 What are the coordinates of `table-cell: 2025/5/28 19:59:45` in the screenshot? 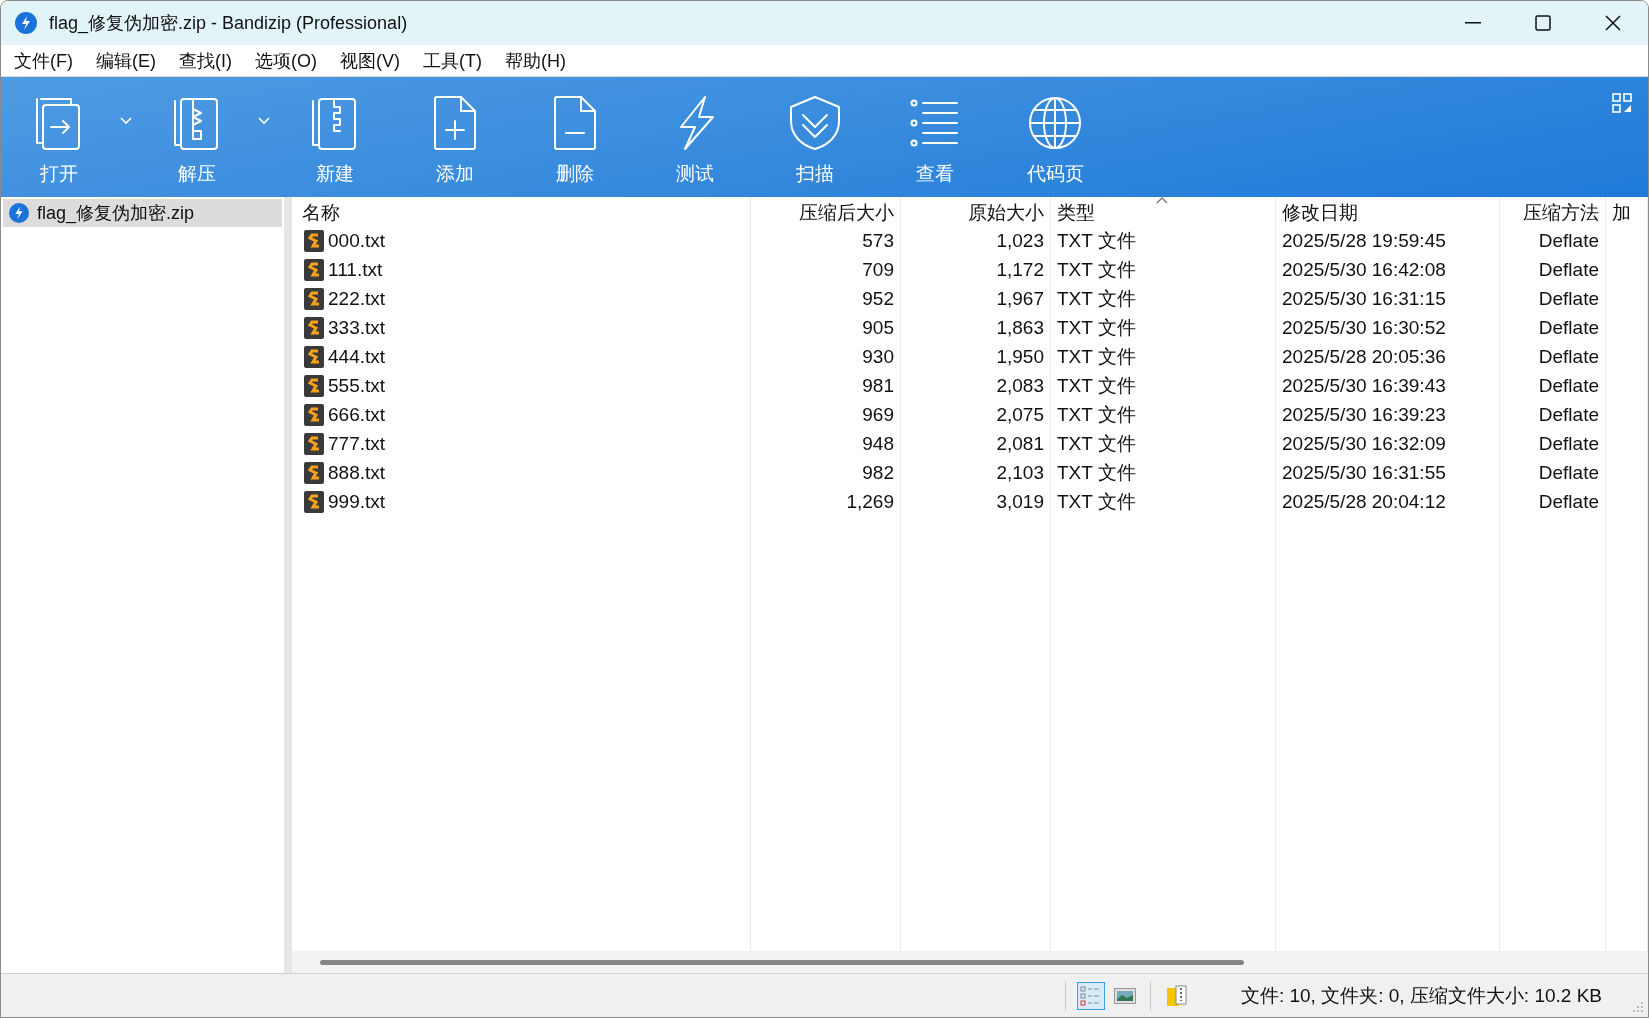 It's located at (1364, 240).